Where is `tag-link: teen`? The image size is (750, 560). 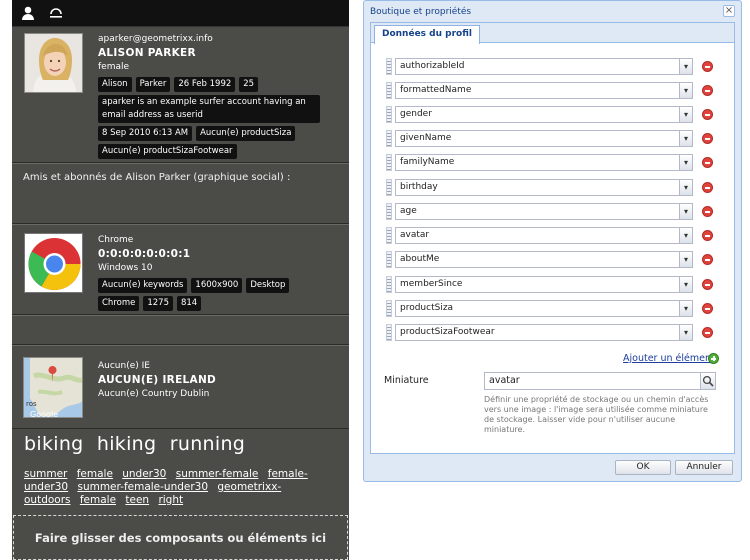 tag-link: teen is located at coordinates (137, 500).